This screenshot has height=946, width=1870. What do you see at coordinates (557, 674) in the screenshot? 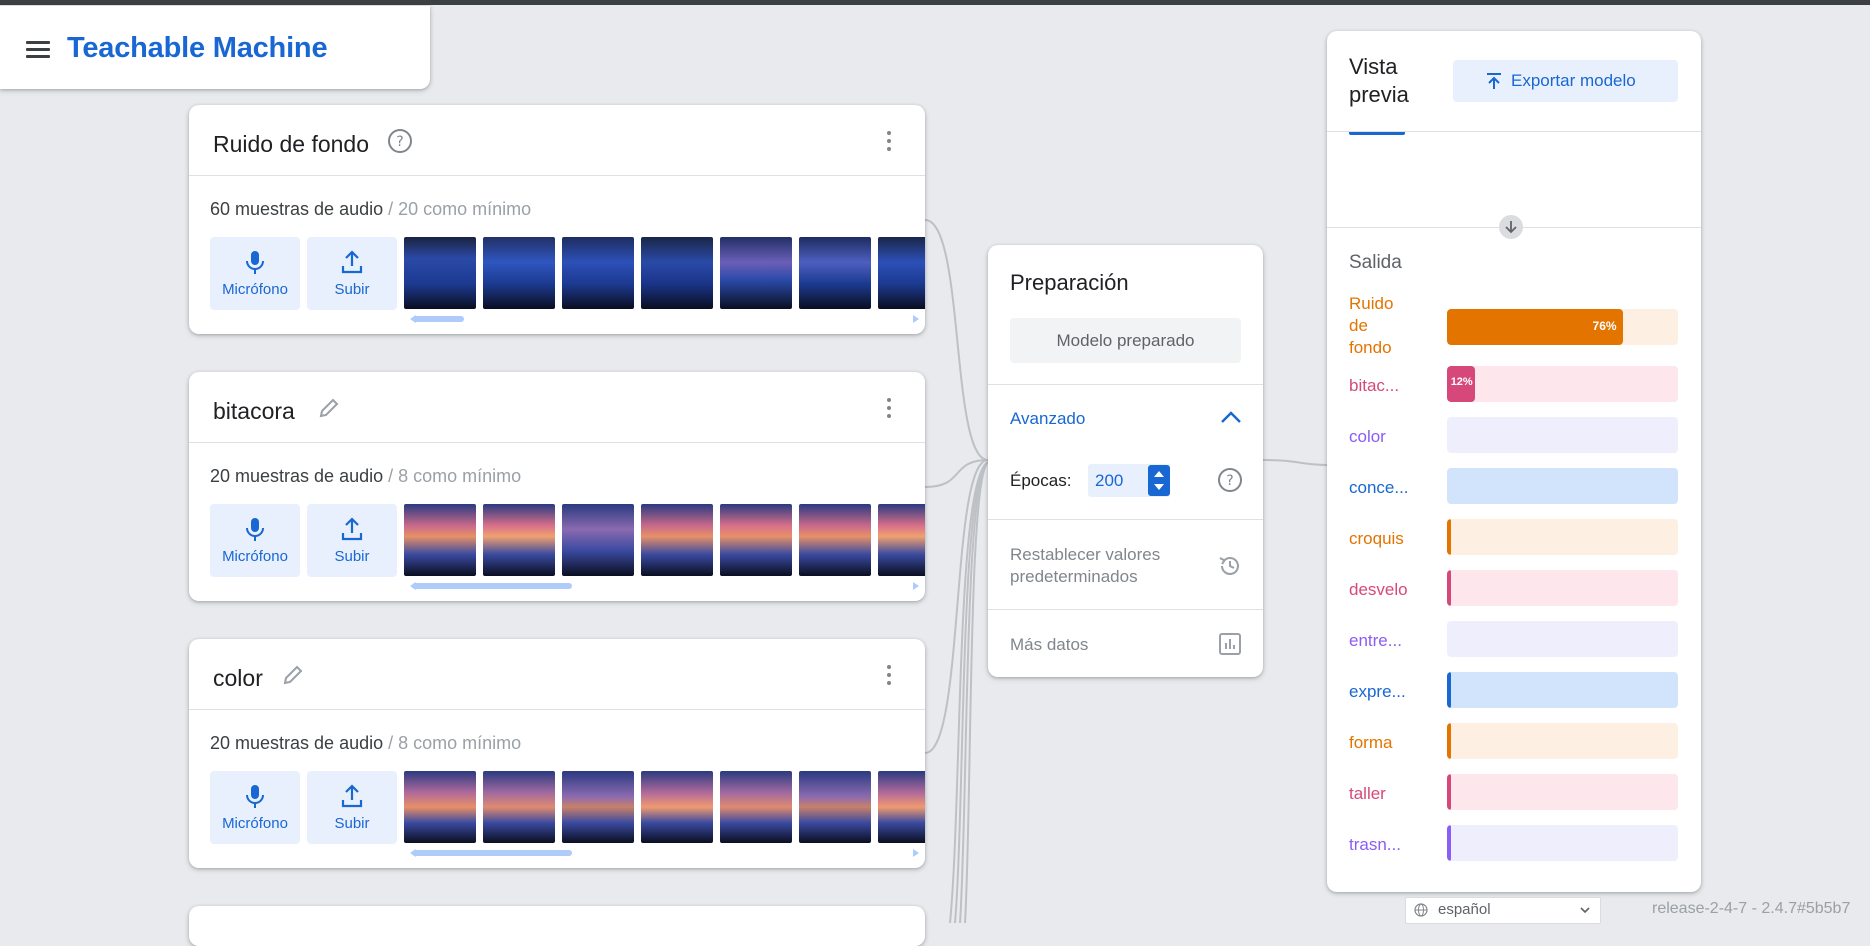
I see `class-card-header: color` at bounding box center [557, 674].